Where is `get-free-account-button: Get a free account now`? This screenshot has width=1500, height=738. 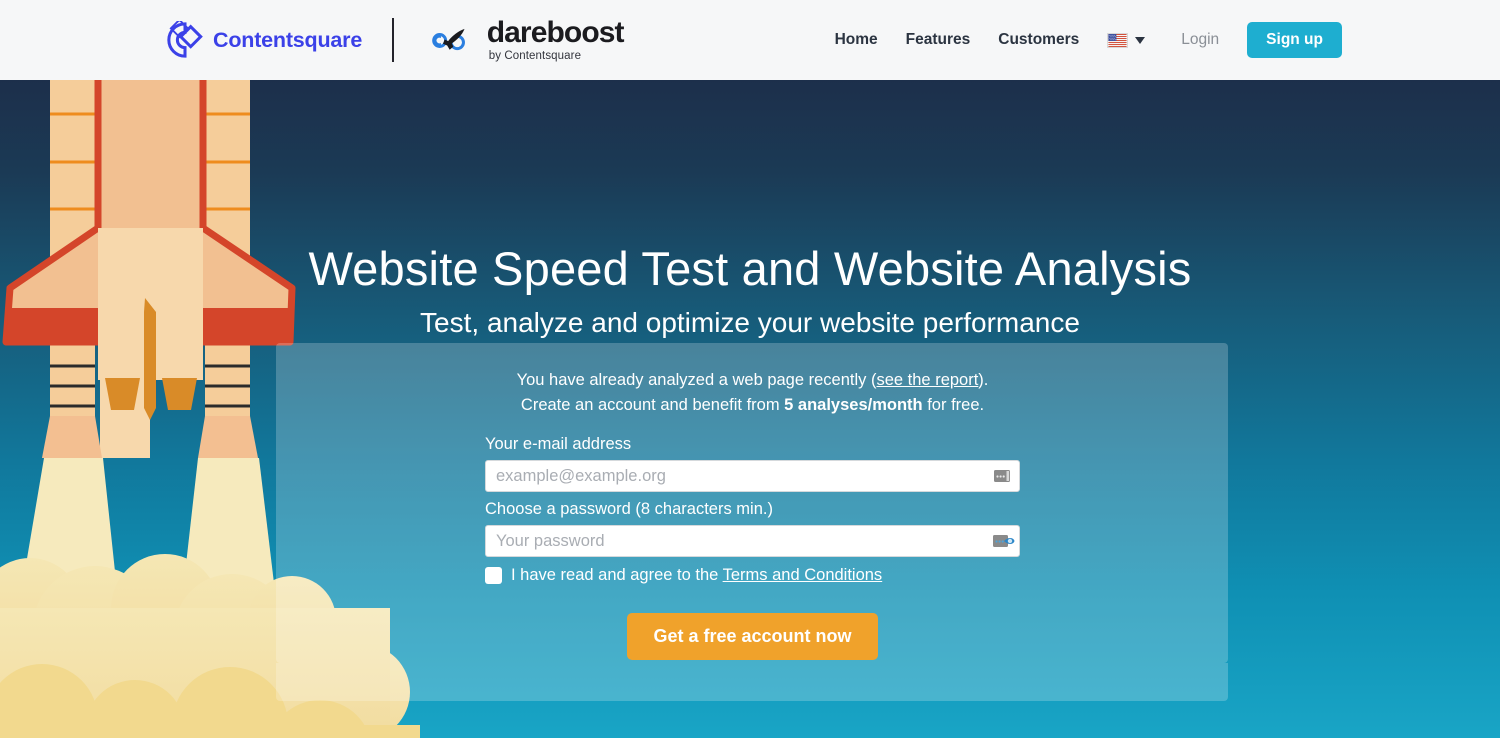
get-free-account-button: Get a free account now is located at coordinates (752, 636).